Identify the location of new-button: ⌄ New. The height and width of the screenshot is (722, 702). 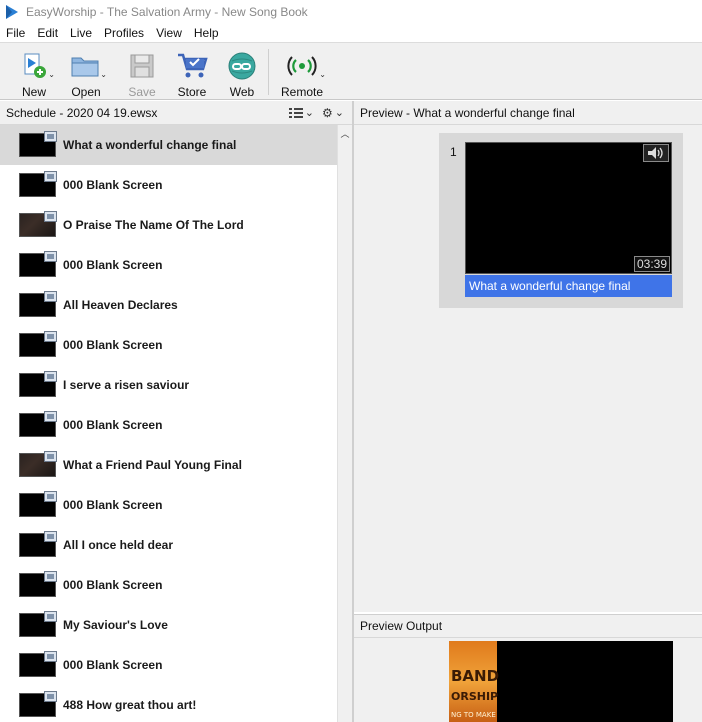
(34, 71).